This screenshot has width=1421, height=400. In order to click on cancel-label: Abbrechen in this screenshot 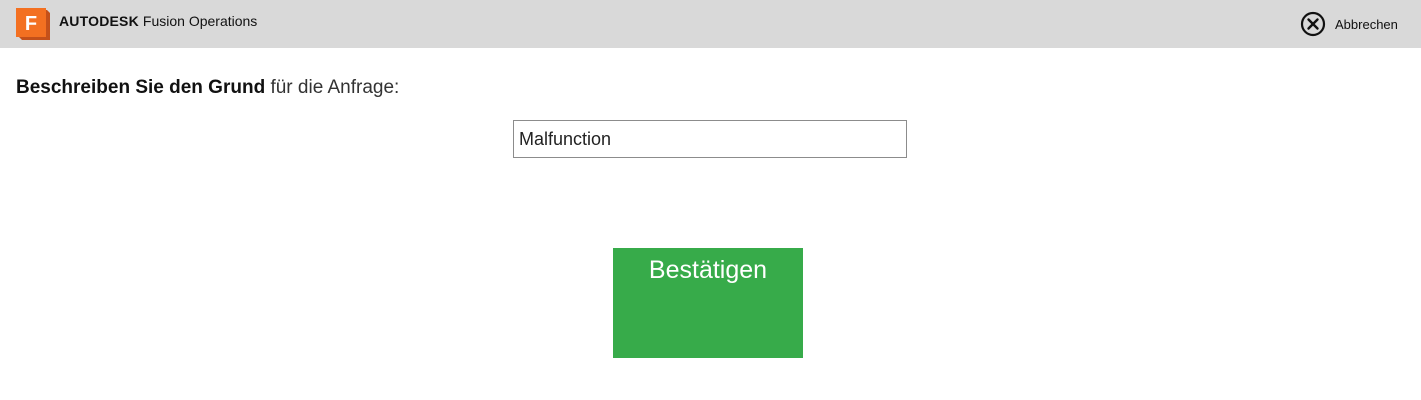, I will do `click(1366, 24)`.